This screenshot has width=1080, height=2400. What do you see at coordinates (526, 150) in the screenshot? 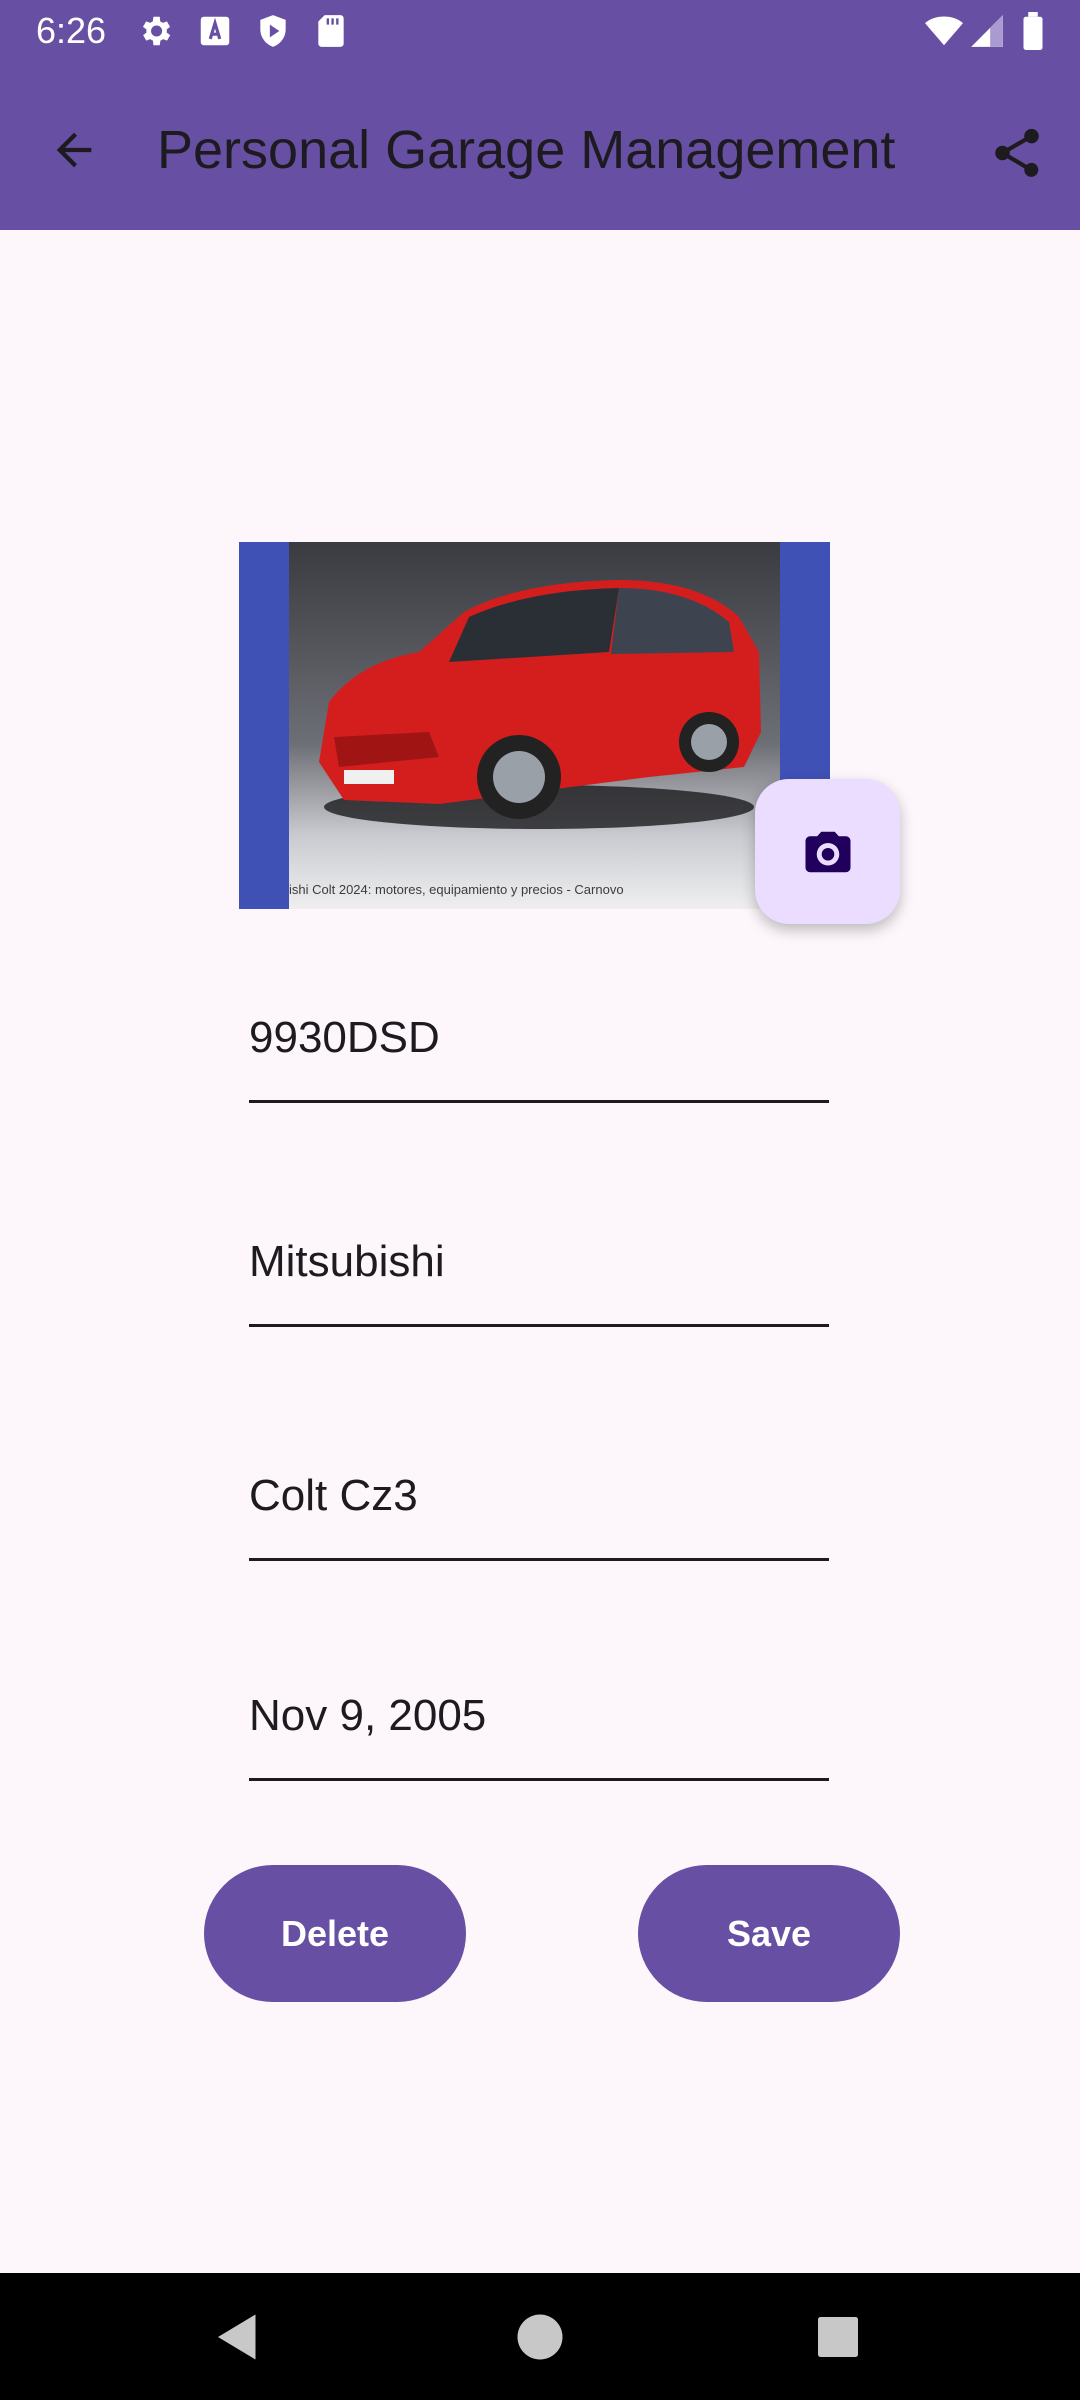
I see `page-title: Personal Garage Management` at bounding box center [526, 150].